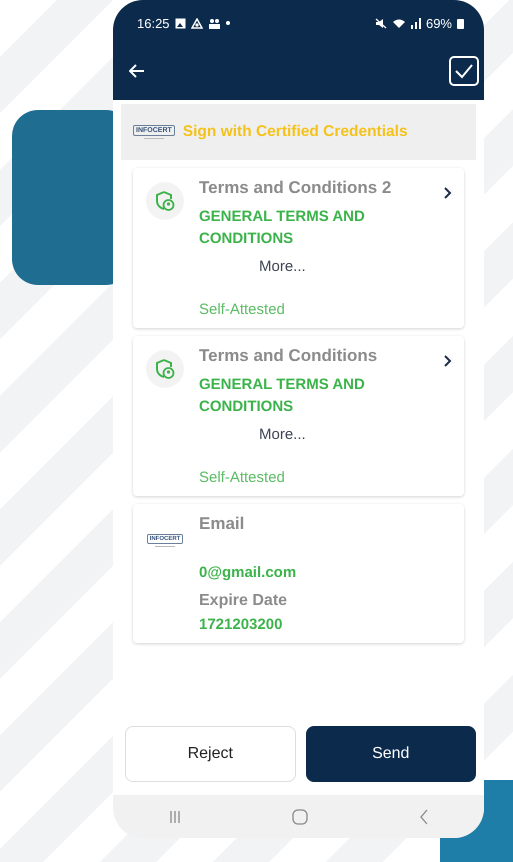 The image size is (513, 862). Describe the element at coordinates (464, 71) in the screenshot. I see `checkbox-icon` at that location.